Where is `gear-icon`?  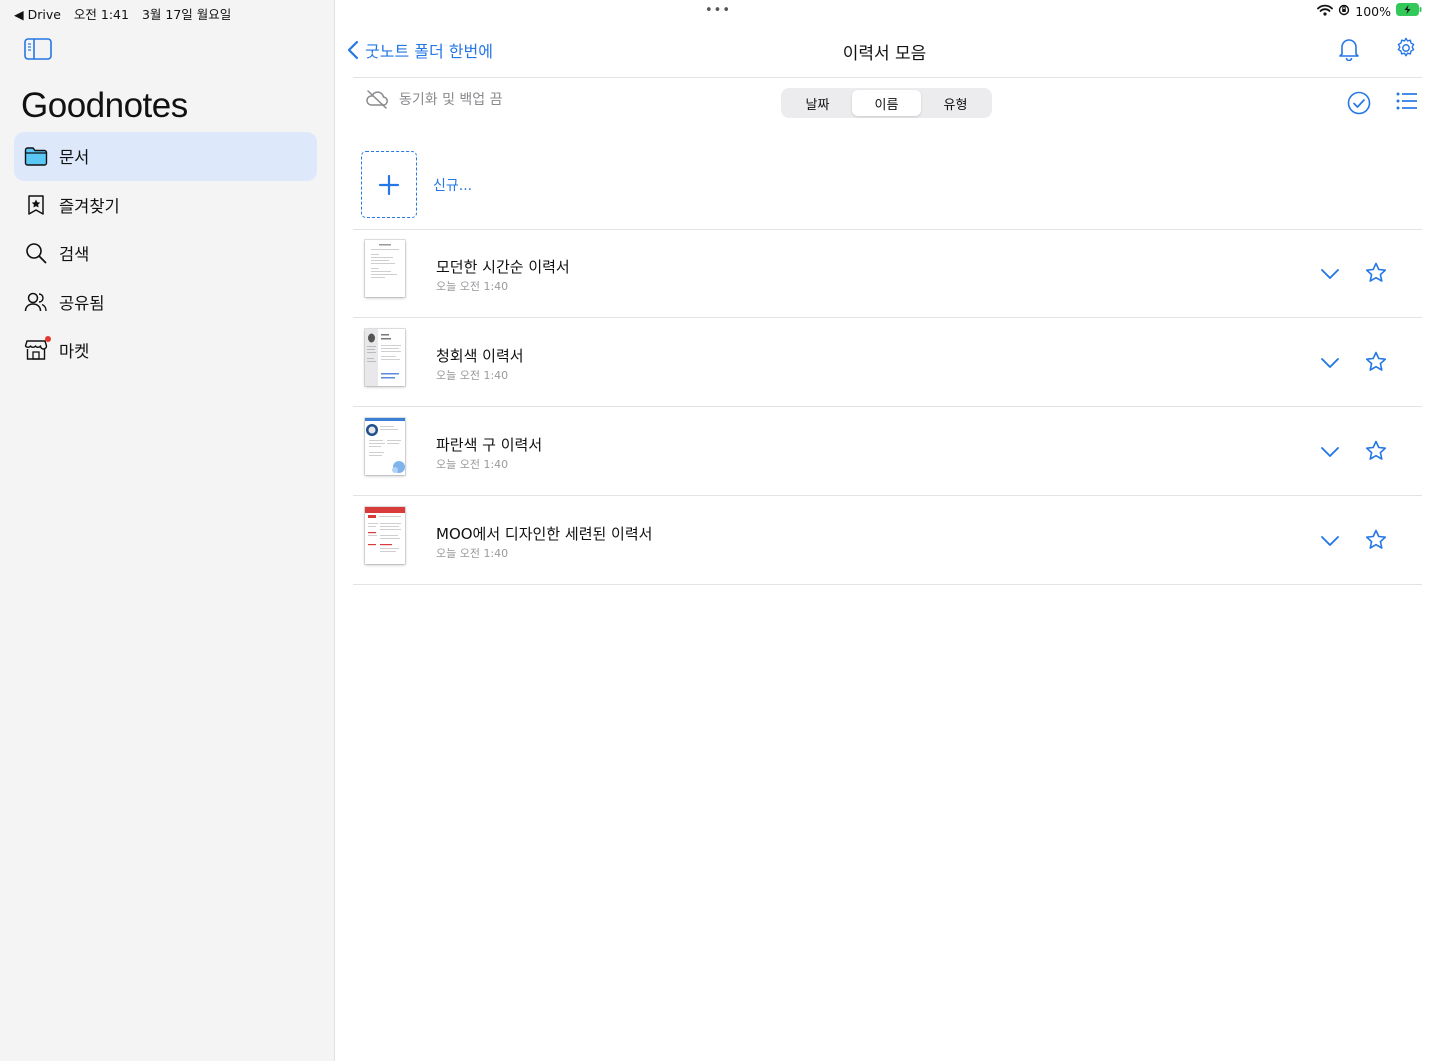
gear-icon is located at coordinates (1406, 50).